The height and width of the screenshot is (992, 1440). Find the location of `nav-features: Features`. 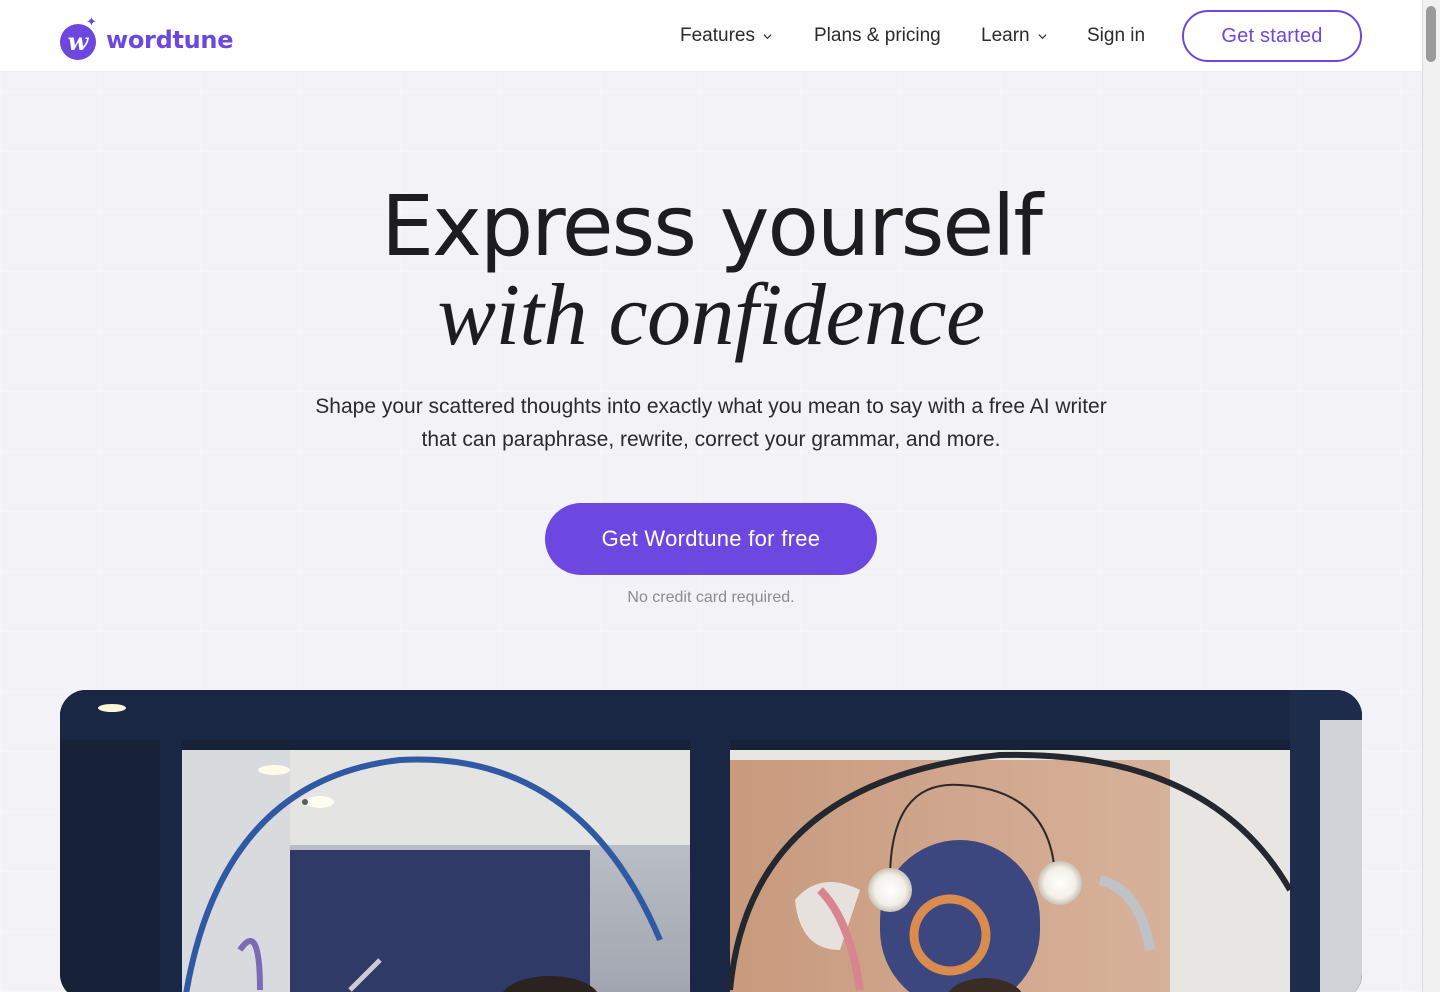

nav-features: Features is located at coordinates (726, 36).